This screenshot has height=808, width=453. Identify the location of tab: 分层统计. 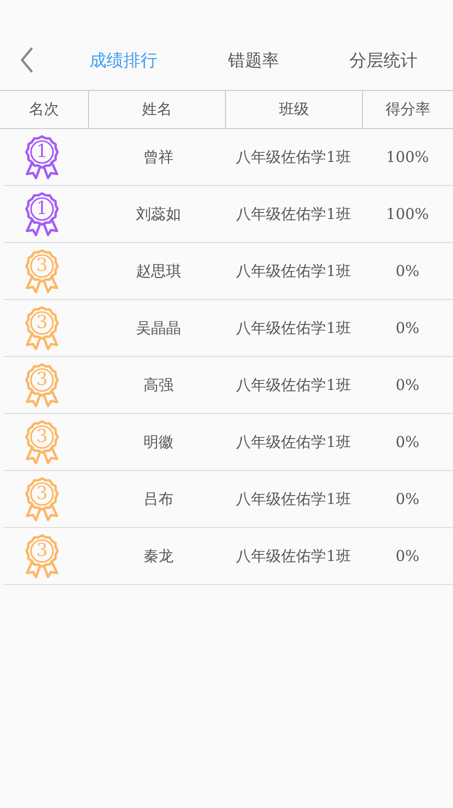
(384, 60).